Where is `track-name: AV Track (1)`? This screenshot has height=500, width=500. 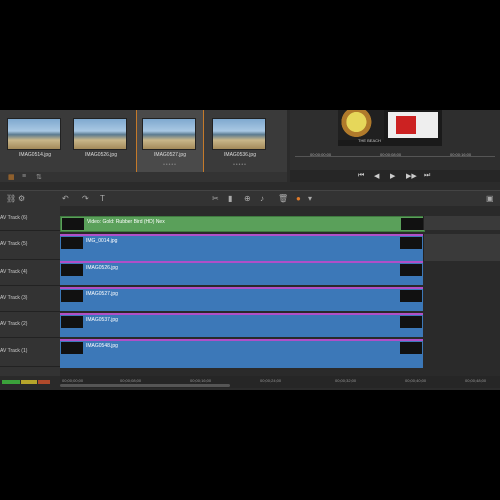
track-name: AV Track (1) is located at coordinates (14, 351).